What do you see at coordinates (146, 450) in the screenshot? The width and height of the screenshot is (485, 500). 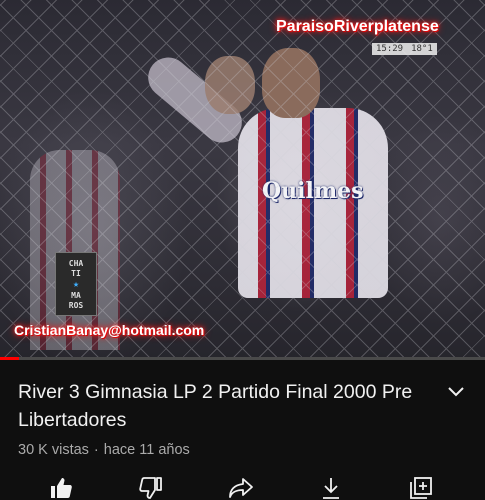 I see `upload-age: hace 11 años` at bounding box center [146, 450].